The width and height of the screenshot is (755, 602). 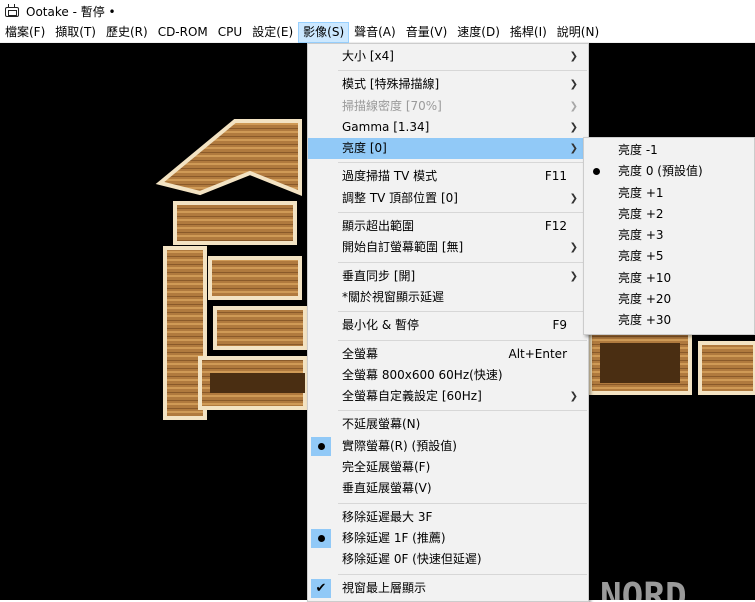 What do you see at coordinates (71, 11) in the screenshot?
I see `window-title: Ootake - 暫停 •` at bounding box center [71, 11].